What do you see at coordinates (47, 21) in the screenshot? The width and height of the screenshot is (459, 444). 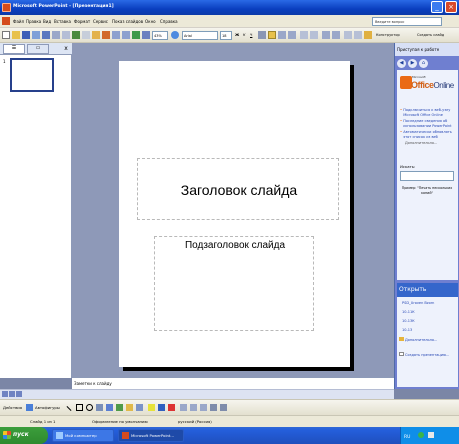 I see `menu-view: Вид` at bounding box center [47, 21].